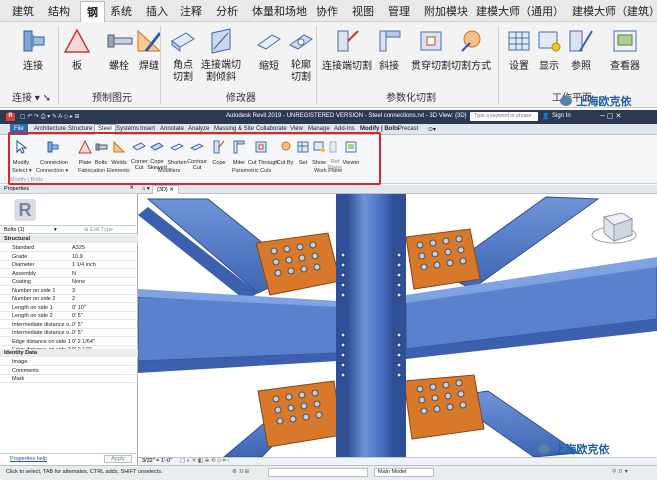  I want to click on window-controls: ─ ▢ ✕, so click(610, 116).